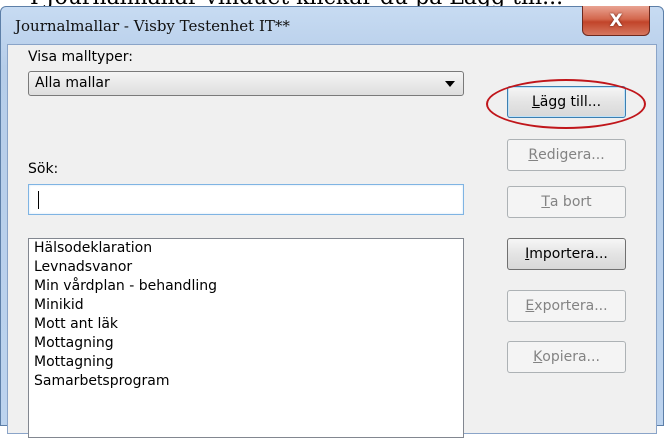 This screenshot has width=664, height=438. I want to click on template-type-dropdown: Alla mallar, so click(246, 83).